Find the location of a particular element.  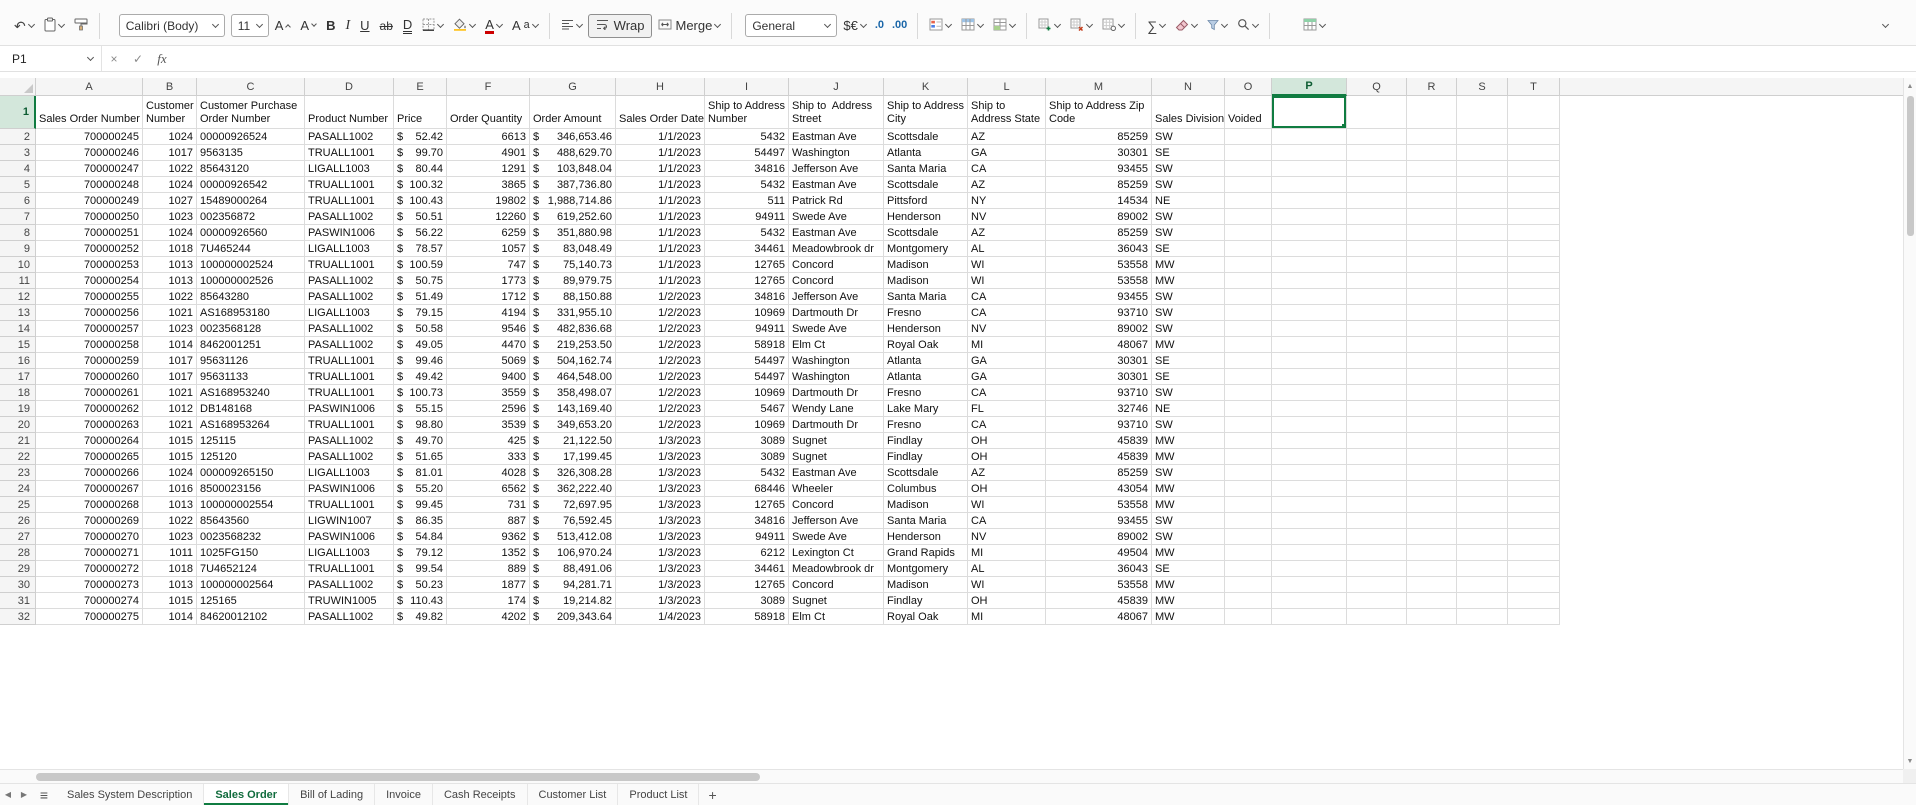

cell-A21: 700000264 is located at coordinates (89, 441).